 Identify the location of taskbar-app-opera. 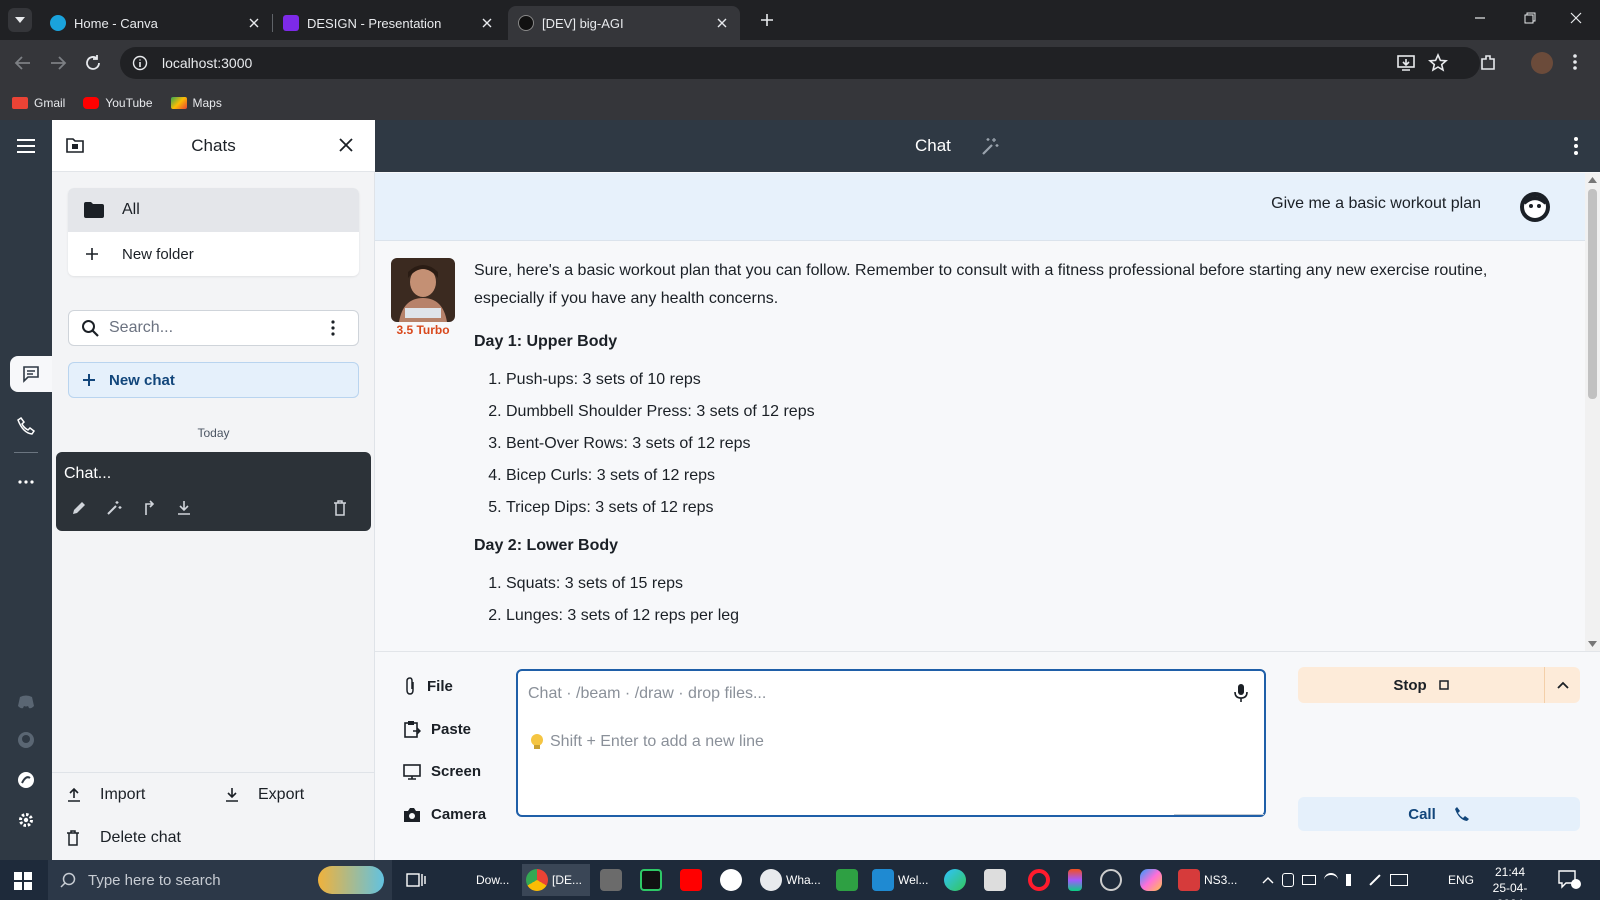
(1039, 880).